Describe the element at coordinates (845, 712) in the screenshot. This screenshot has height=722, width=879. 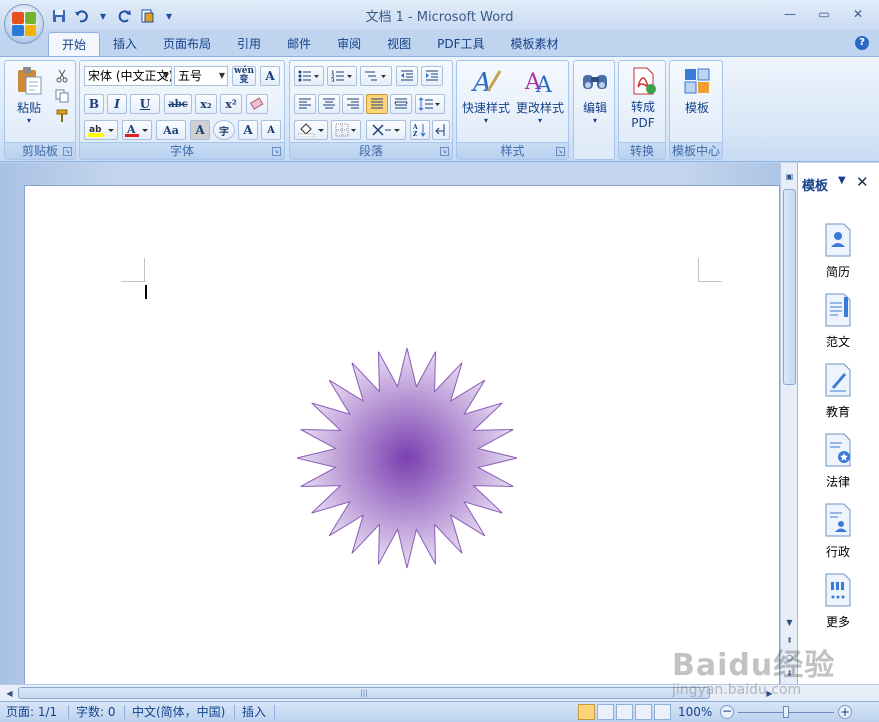
I see `zoom-in-icon: +` at that location.